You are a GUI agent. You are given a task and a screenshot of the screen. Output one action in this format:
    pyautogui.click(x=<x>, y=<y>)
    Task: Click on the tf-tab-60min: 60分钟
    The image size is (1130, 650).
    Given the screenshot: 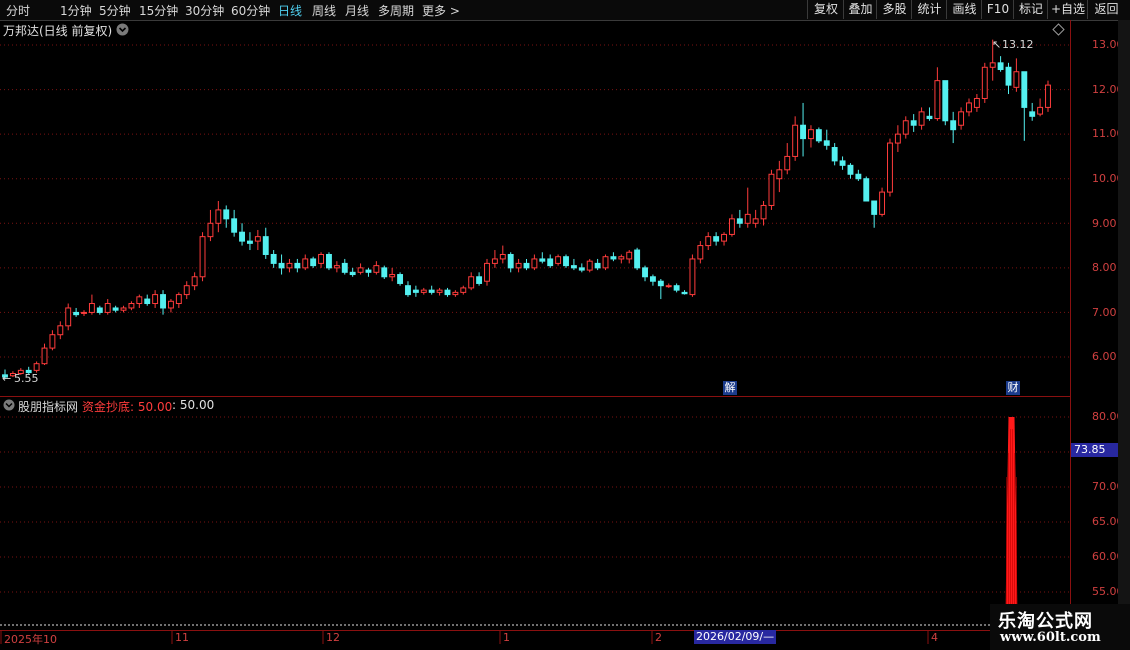 What is the action you would take?
    pyautogui.click(x=250, y=10)
    